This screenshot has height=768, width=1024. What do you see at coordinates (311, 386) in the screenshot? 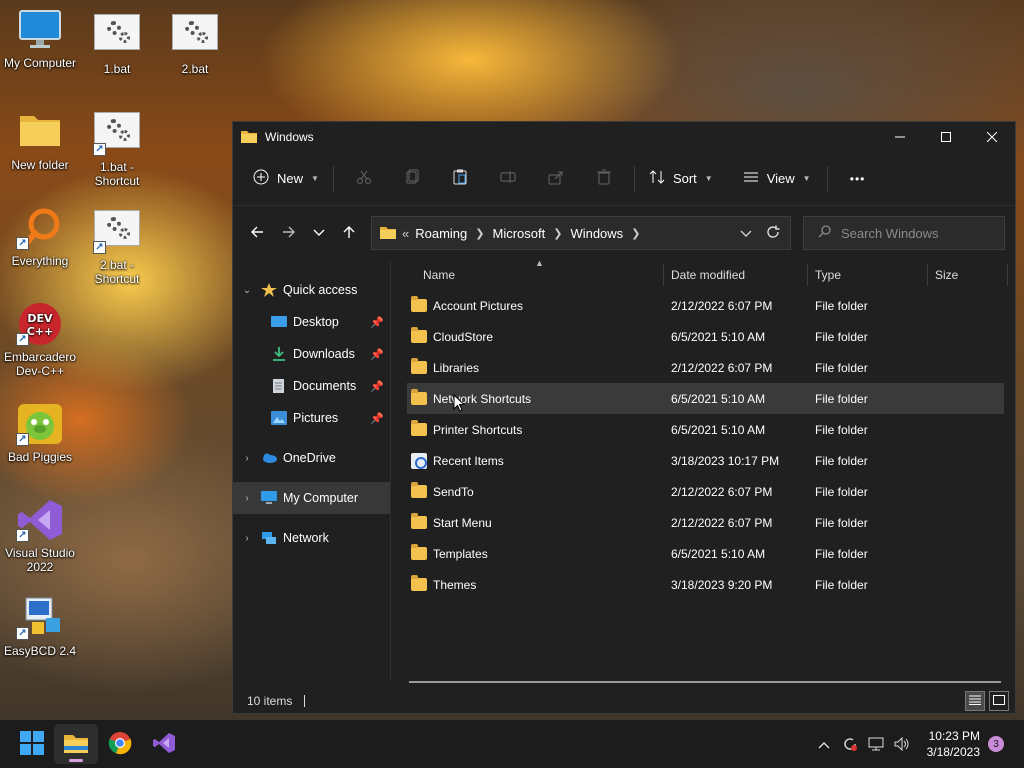
I see `nav-documents: Documents 📌` at bounding box center [311, 386].